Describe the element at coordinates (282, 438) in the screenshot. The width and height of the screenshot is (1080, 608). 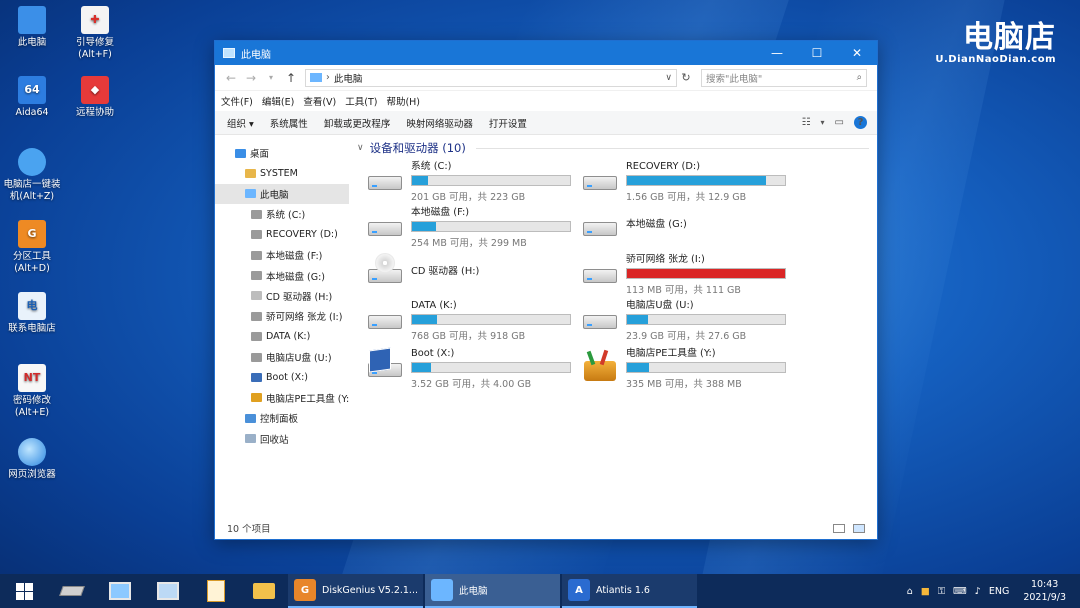
I see `nav-tree-item: 回收站` at that location.